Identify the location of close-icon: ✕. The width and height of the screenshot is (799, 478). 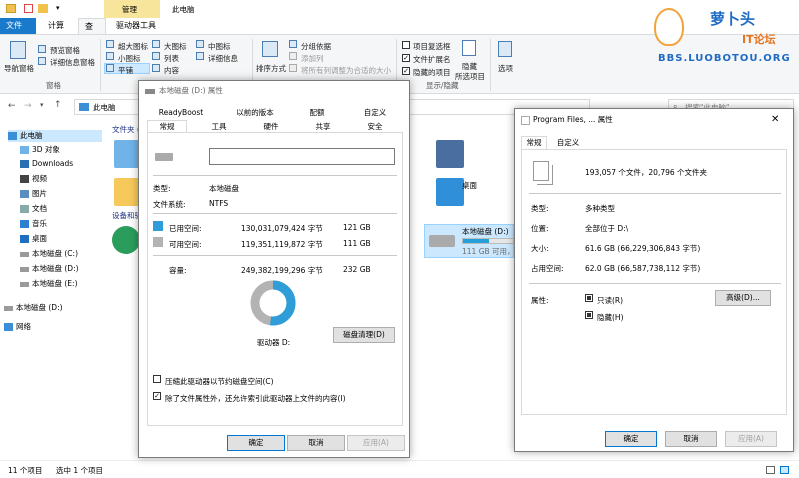
(775, 120).